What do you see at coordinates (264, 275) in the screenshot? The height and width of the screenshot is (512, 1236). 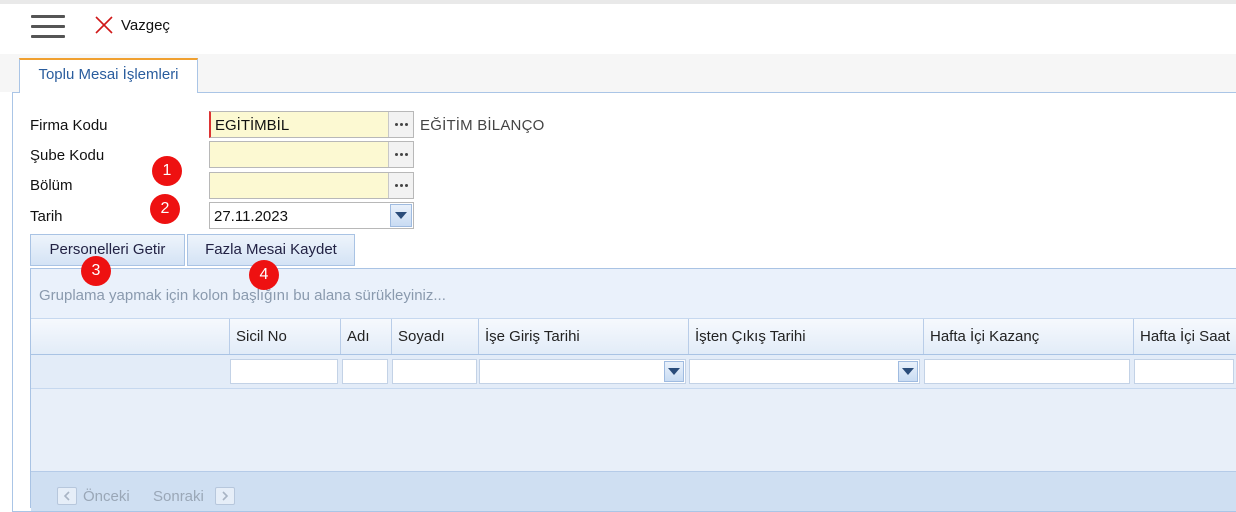 I see `annotation-badge-4: 4` at bounding box center [264, 275].